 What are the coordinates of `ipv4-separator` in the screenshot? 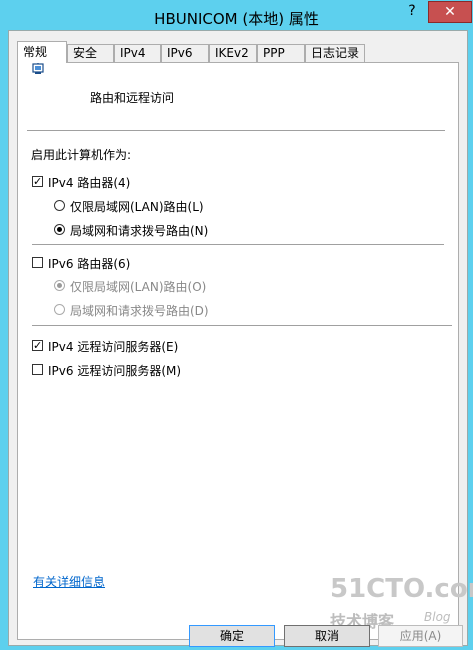 It's located at (238, 244).